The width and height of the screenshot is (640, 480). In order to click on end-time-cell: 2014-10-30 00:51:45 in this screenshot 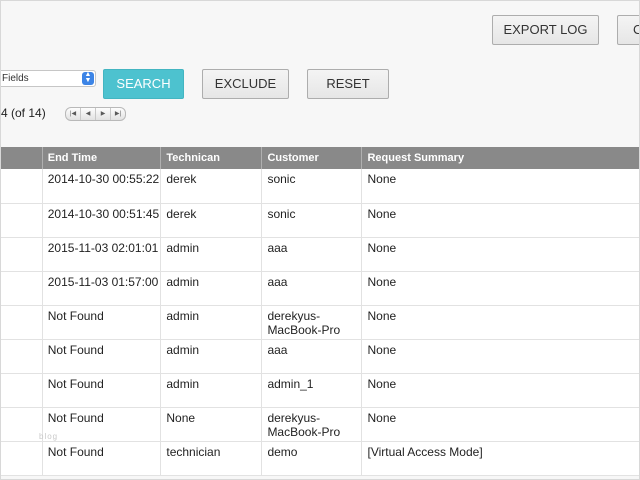, I will do `click(102, 220)`.